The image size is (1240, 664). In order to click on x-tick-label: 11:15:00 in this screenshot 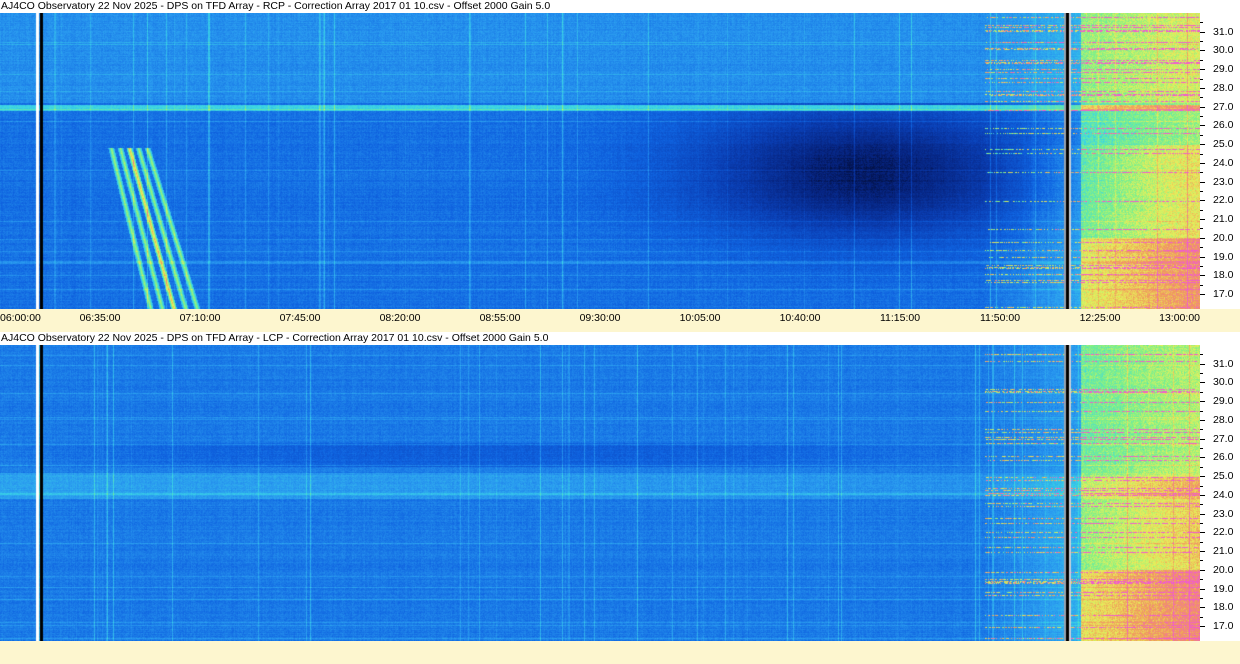, I will do `click(900, 318)`.